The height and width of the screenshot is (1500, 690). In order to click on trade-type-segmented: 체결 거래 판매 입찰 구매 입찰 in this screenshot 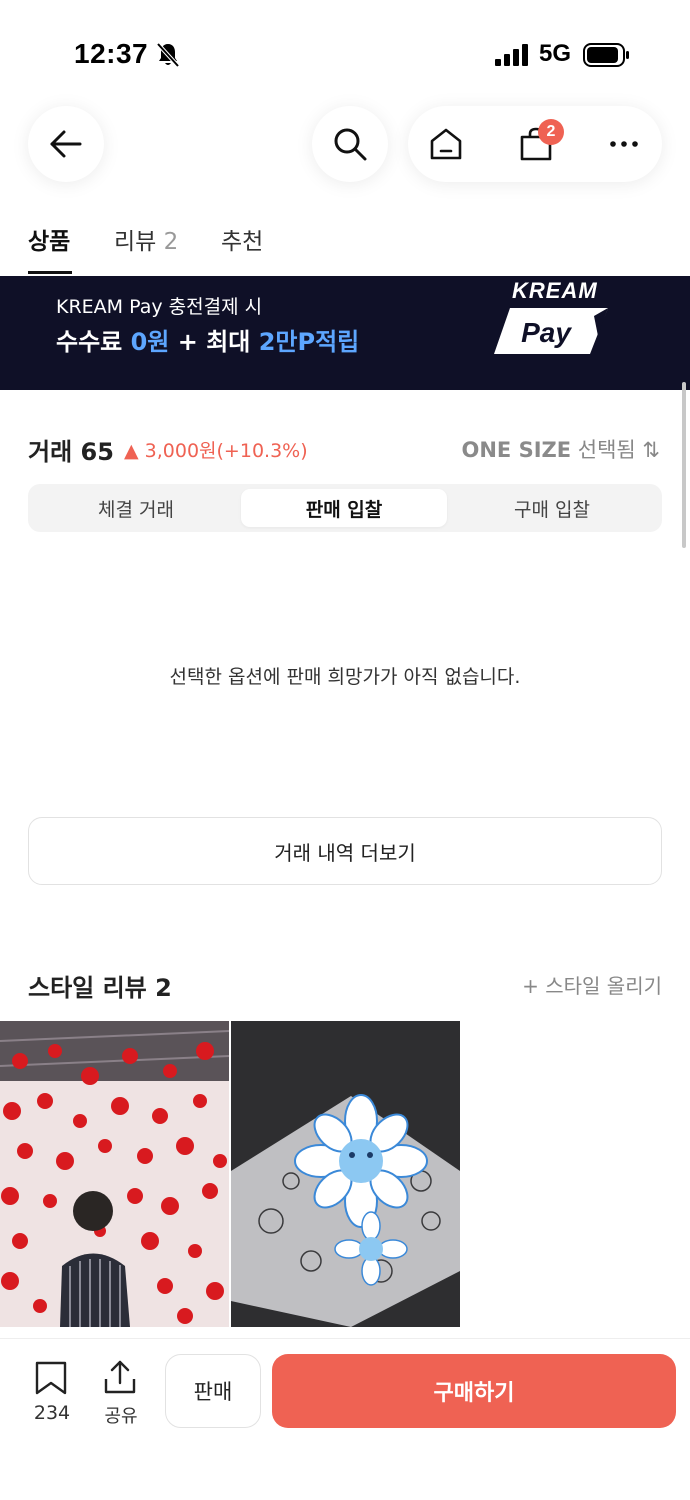, I will do `click(345, 508)`.